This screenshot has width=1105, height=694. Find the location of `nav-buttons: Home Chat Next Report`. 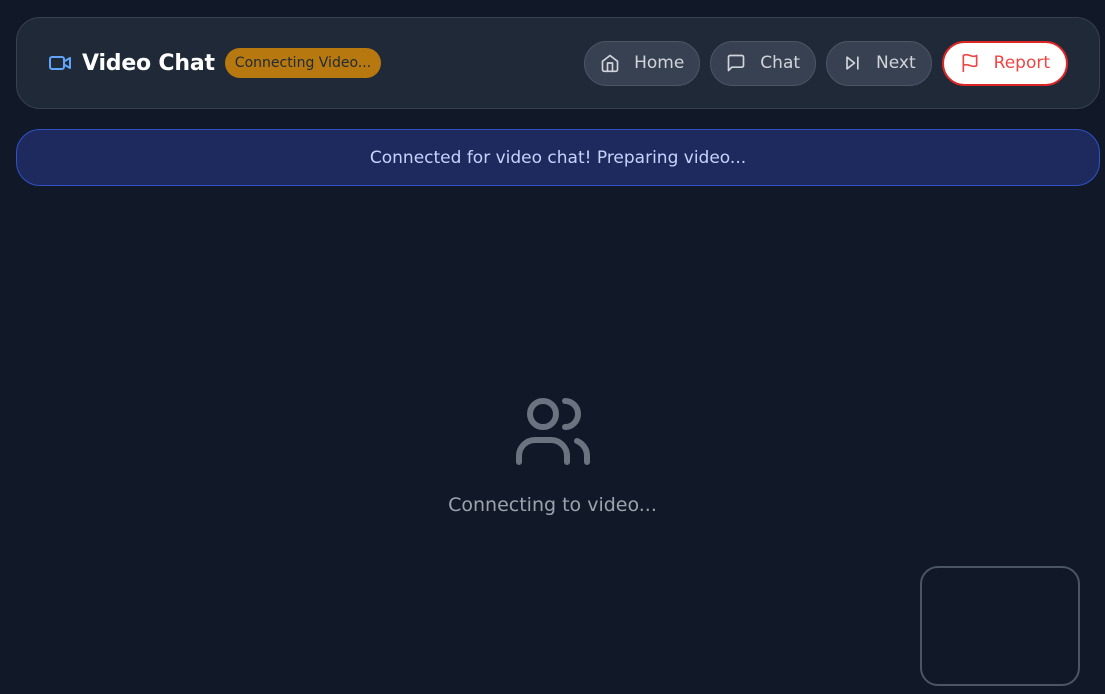

nav-buttons: Home Chat Next Report is located at coordinates (826, 63).